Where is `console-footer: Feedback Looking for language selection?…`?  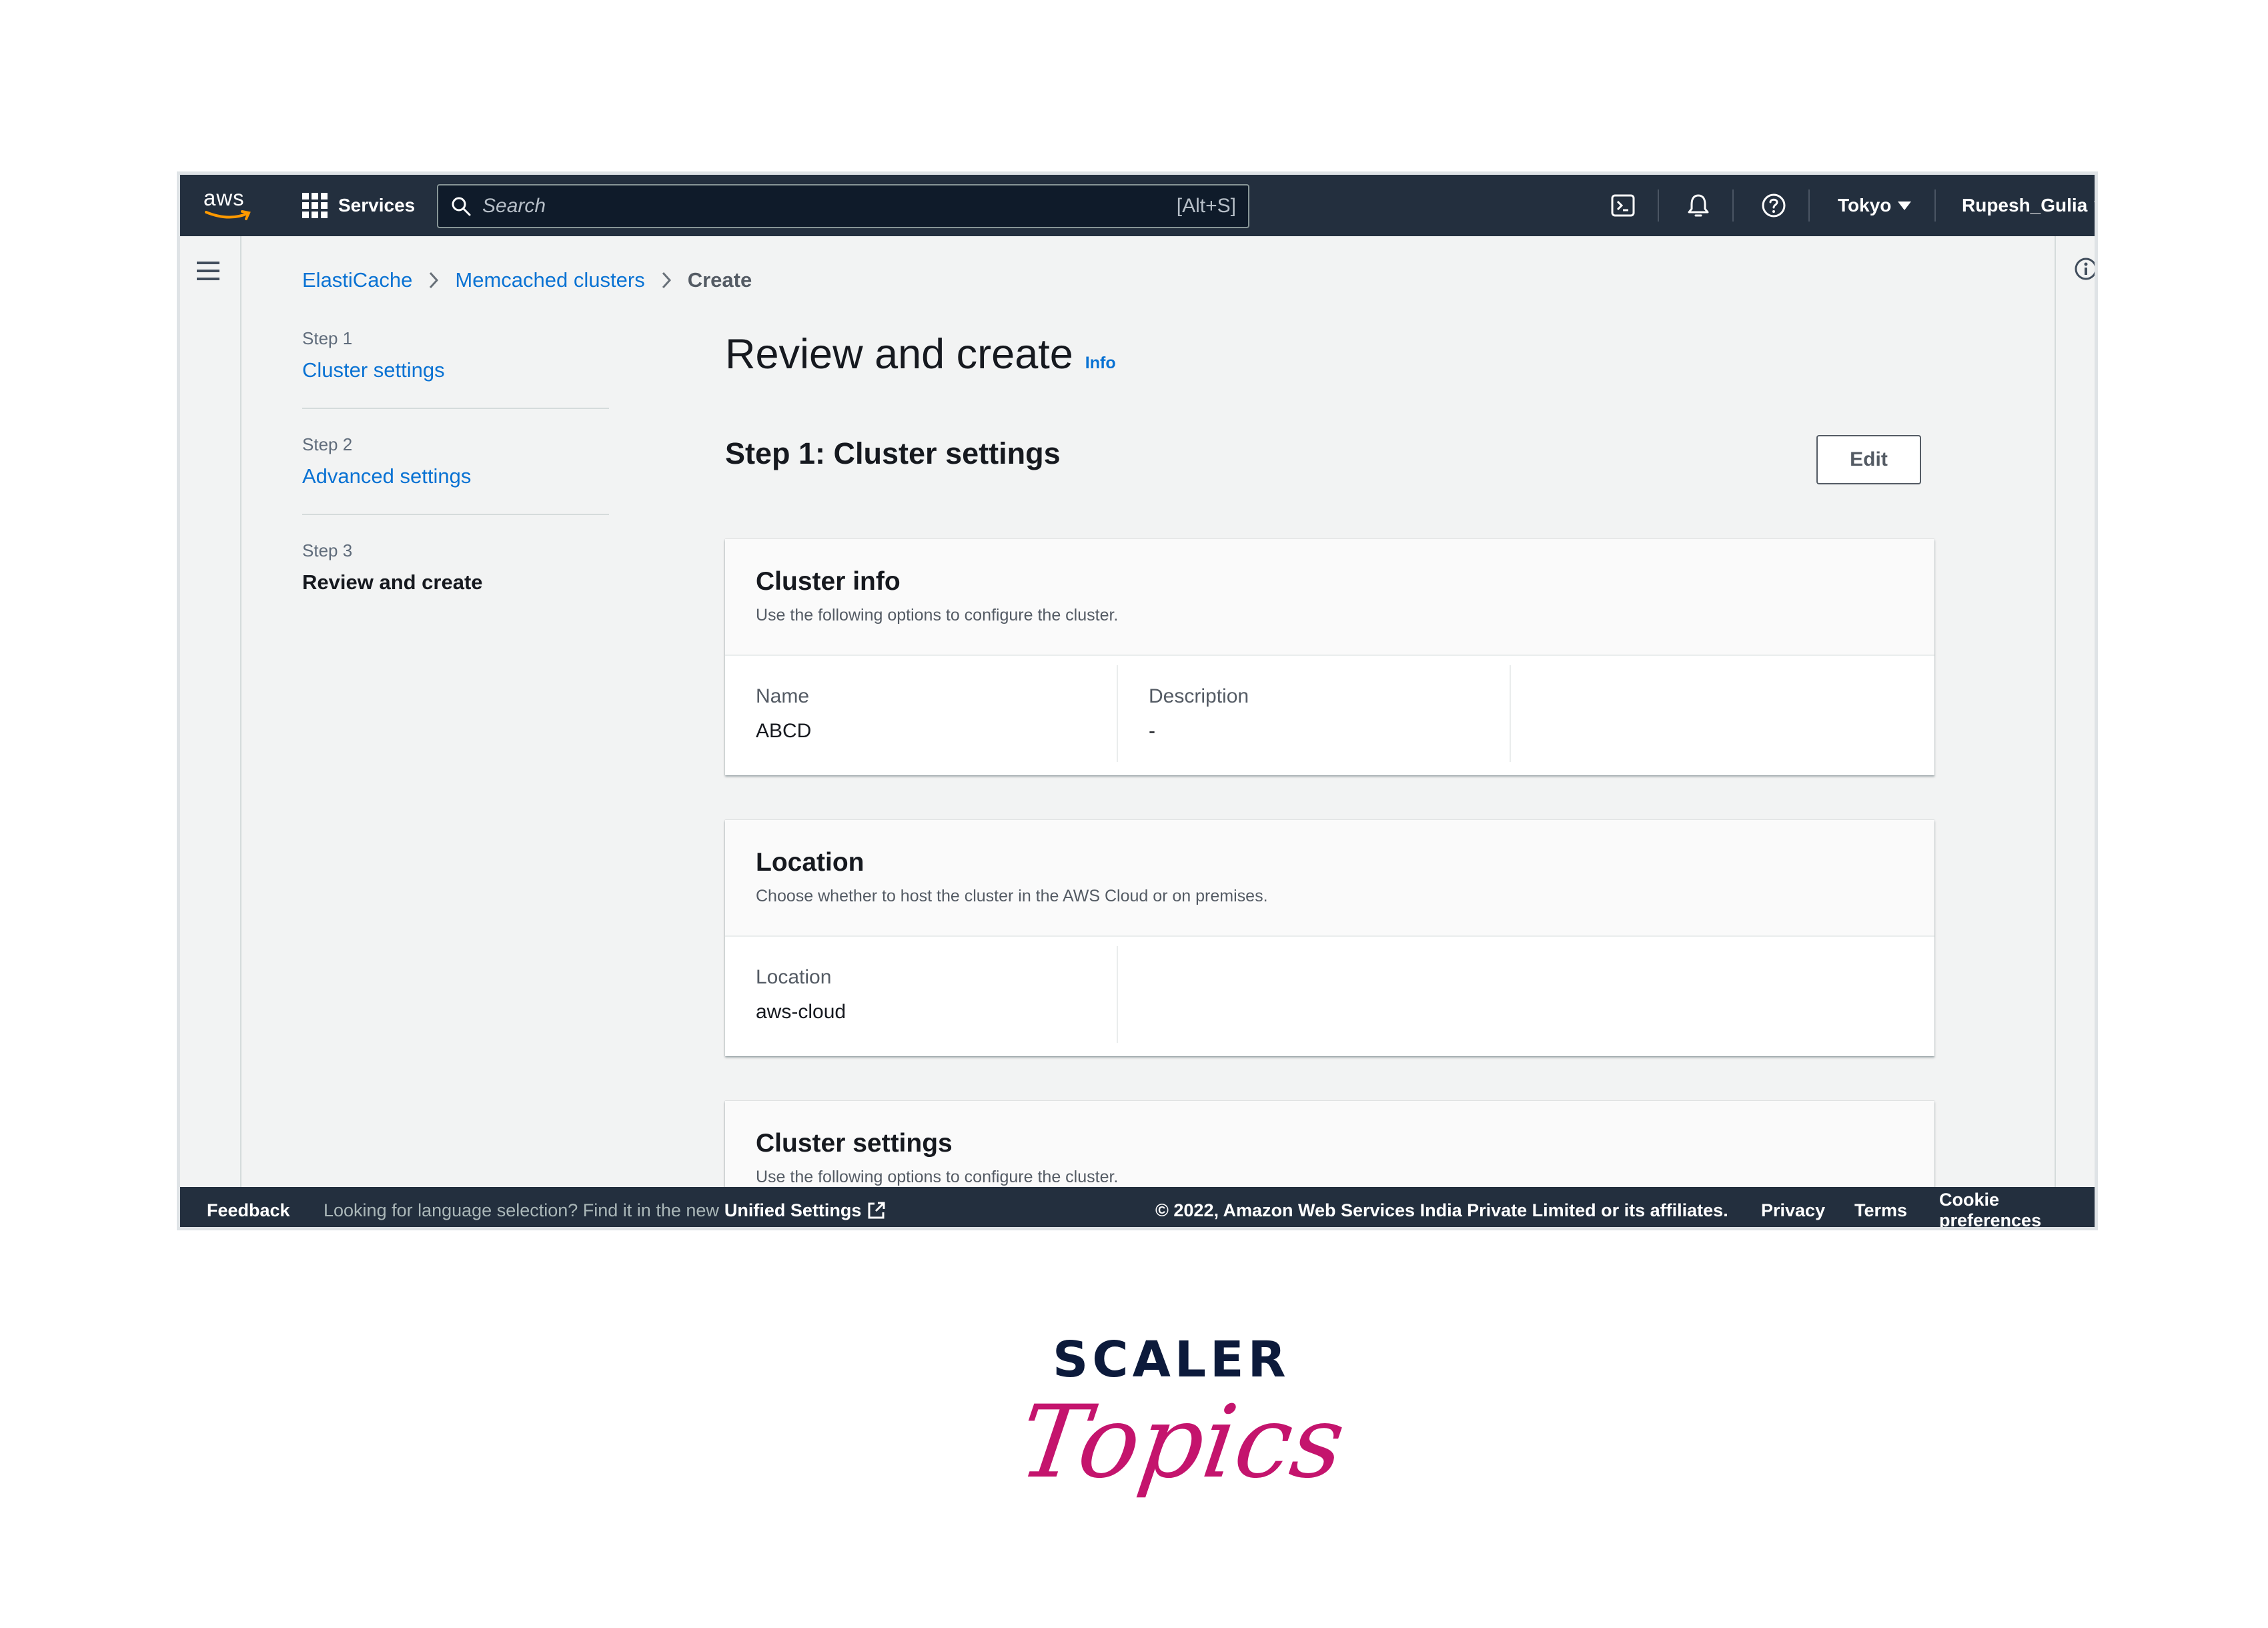 console-footer: Feedback Looking for language selection?… is located at coordinates (1137, 1207).